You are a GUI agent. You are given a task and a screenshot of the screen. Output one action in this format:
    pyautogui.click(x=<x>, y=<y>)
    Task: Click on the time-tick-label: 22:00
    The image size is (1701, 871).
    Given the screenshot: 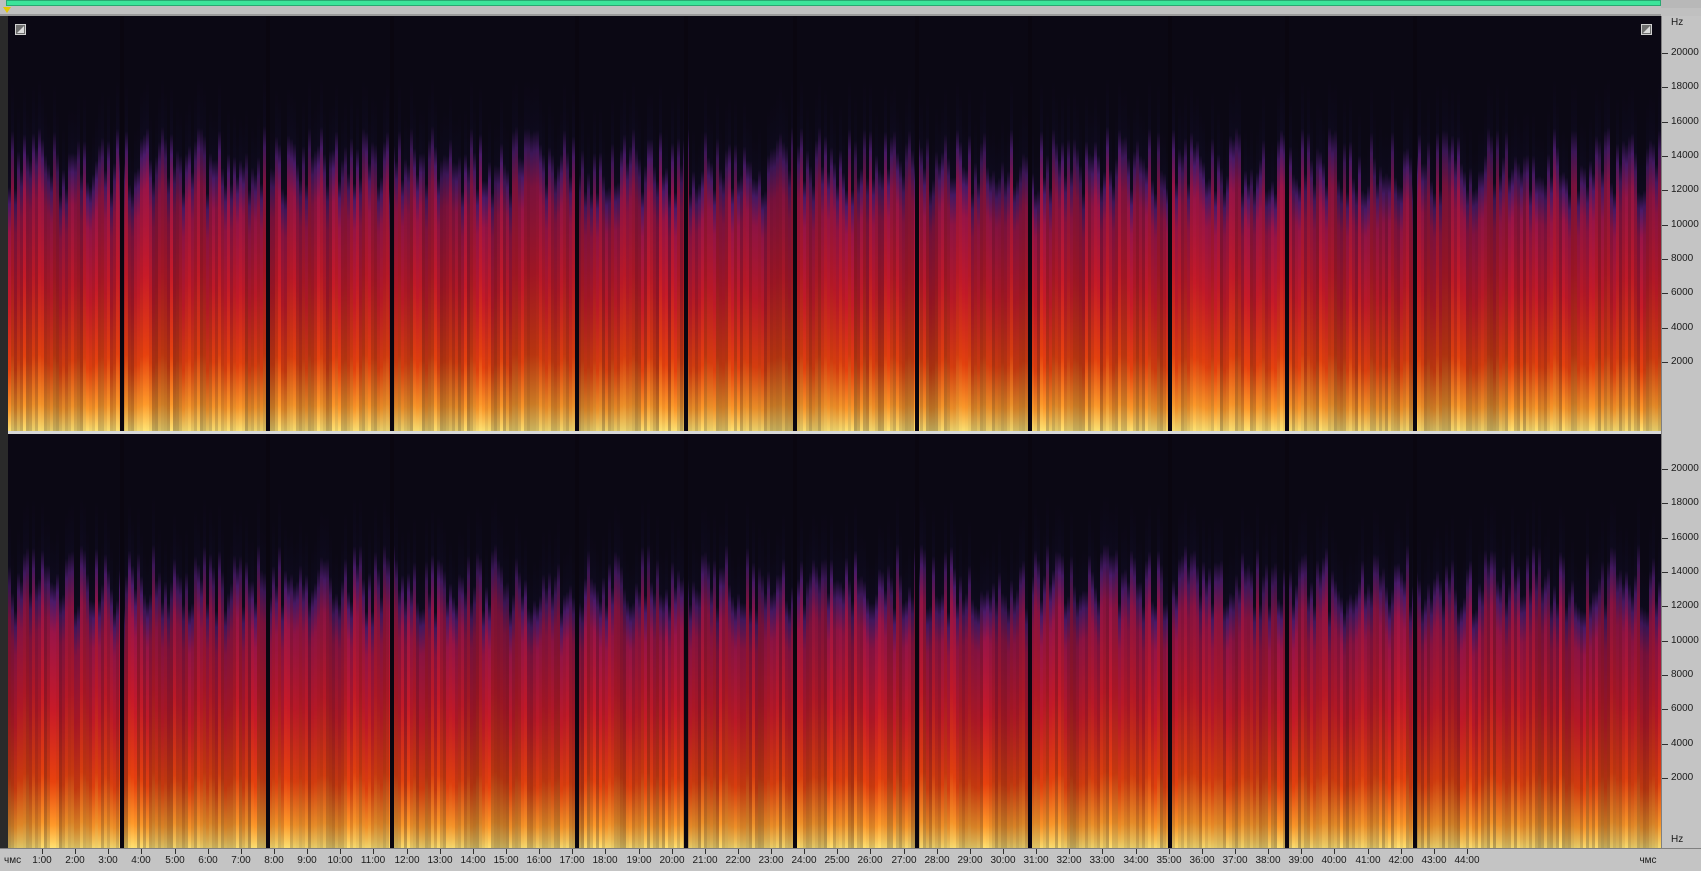 What is the action you would take?
    pyautogui.click(x=738, y=860)
    